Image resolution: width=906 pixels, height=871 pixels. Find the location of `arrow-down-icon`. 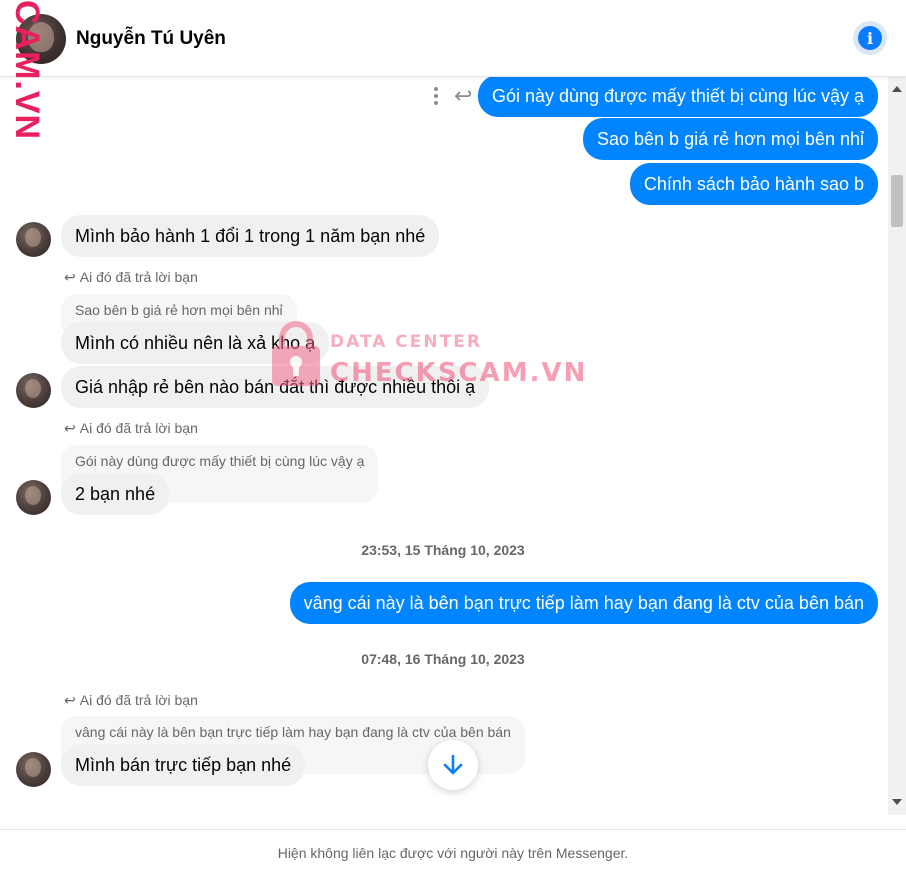

arrow-down-icon is located at coordinates (453, 764).